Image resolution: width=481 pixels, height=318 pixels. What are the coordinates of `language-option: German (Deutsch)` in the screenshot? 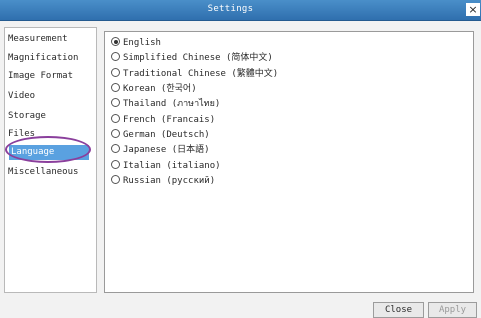 It's located at (160, 135).